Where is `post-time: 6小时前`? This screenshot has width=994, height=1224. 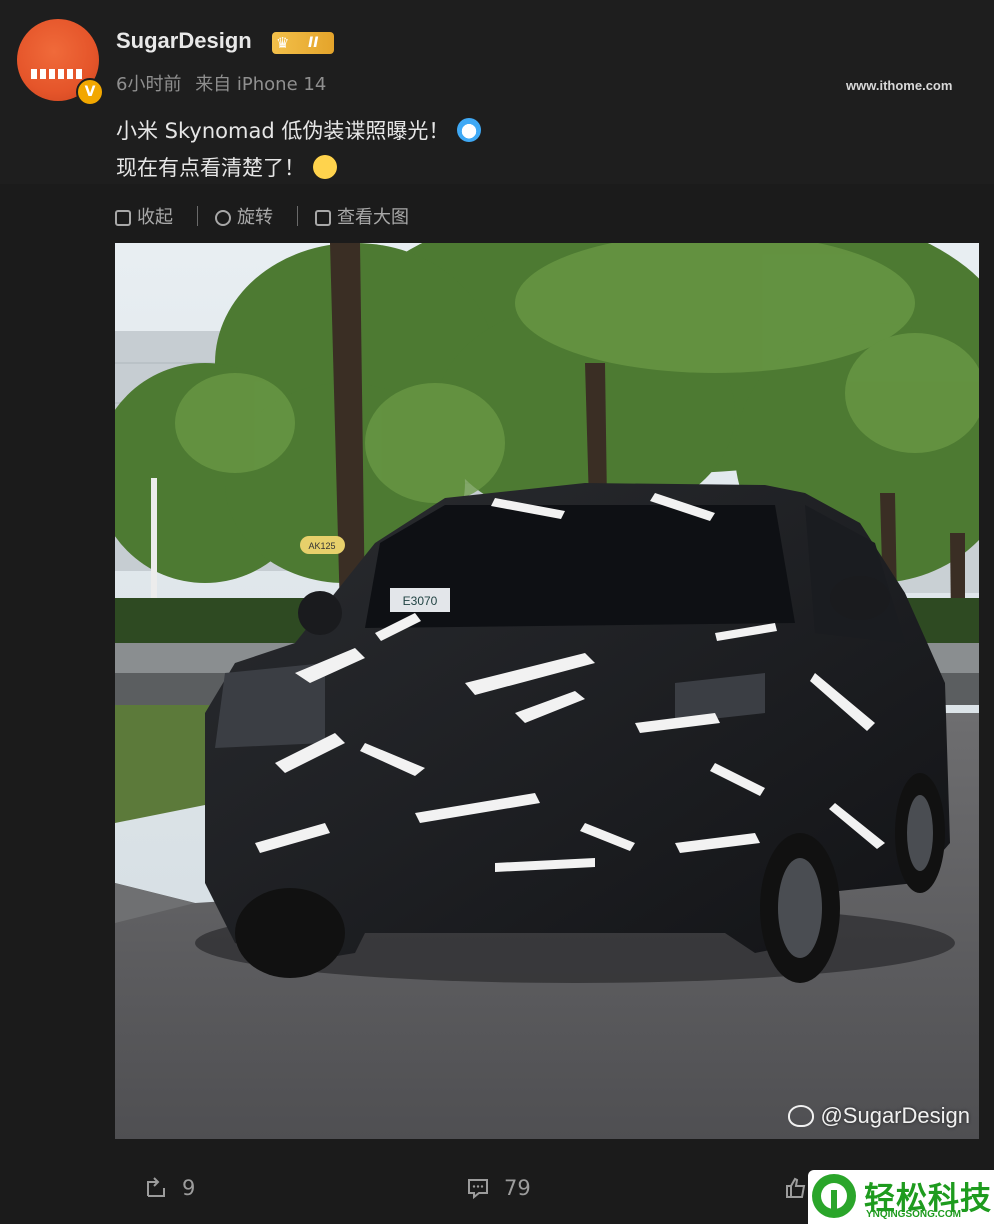
post-time: 6小时前 is located at coordinates (148, 84).